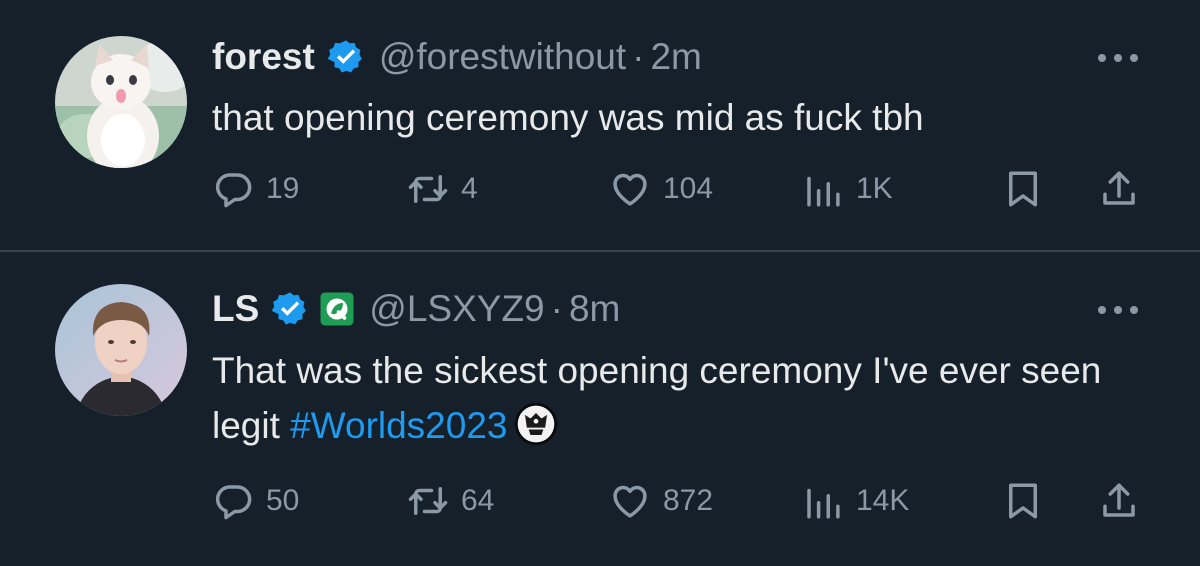 The height and width of the screenshot is (566, 1200). What do you see at coordinates (847, 189) in the screenshot?
I see `views-button: 1K` at bounding box center [847, 189].